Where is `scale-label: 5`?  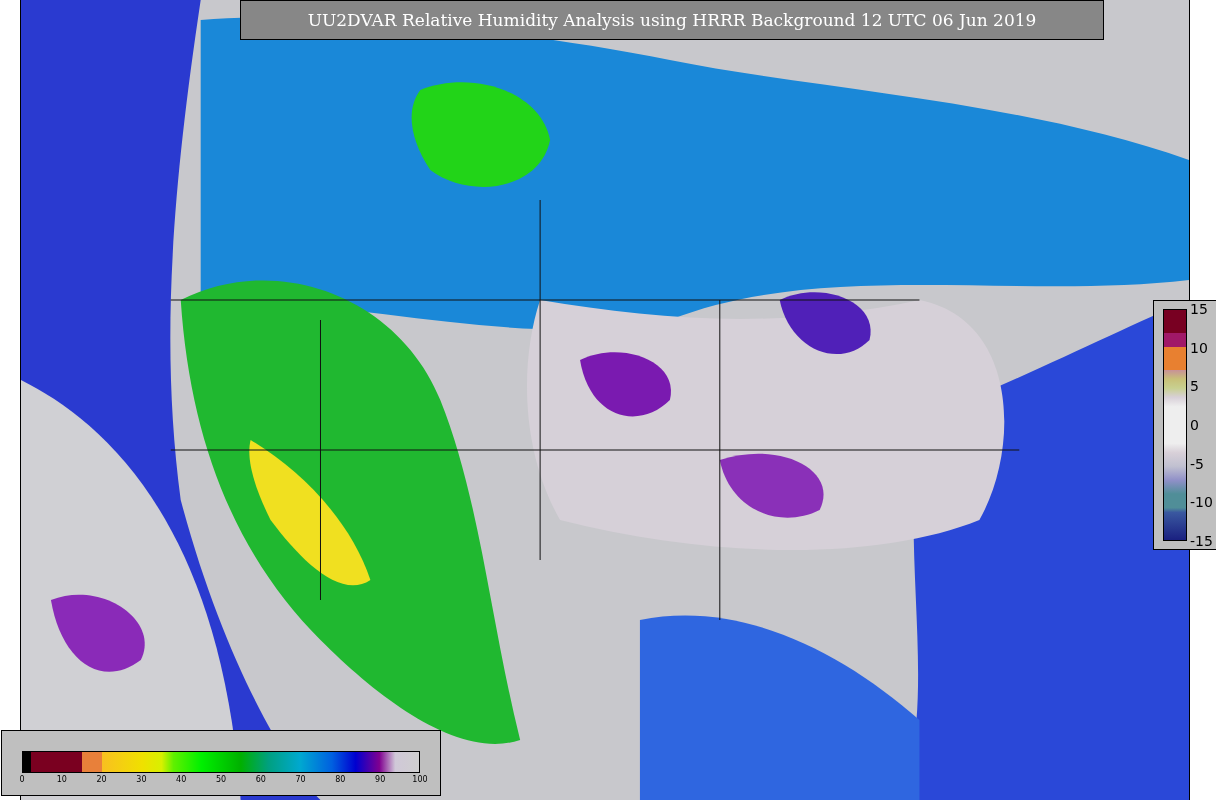 scale-label: 5 is located at coordinates (1195, 386).